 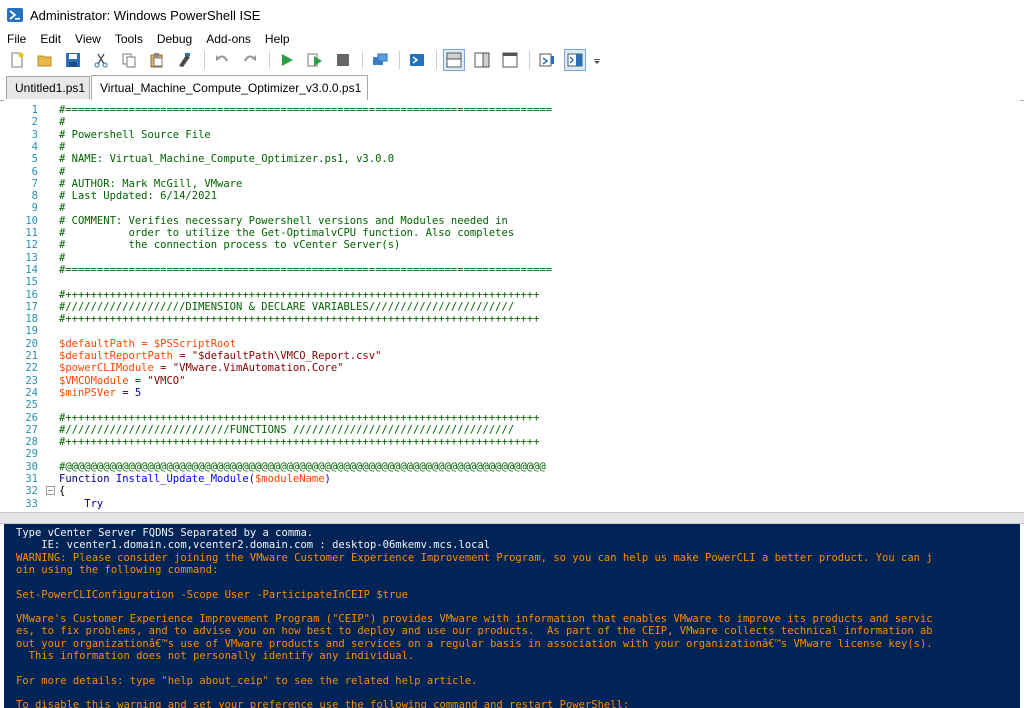 I want to click on copy-icon, so click(x=129, y=60).